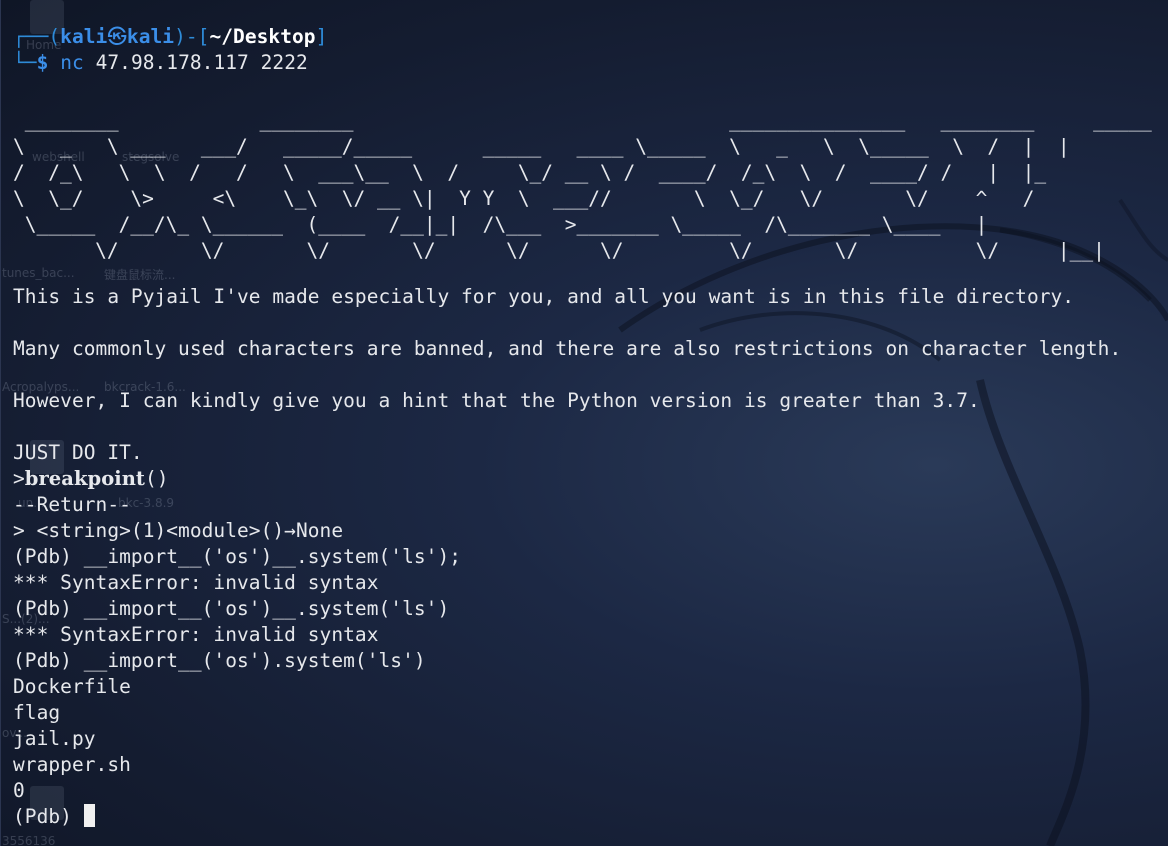  I want to click on prompt-host: kali, so click(150, 36).